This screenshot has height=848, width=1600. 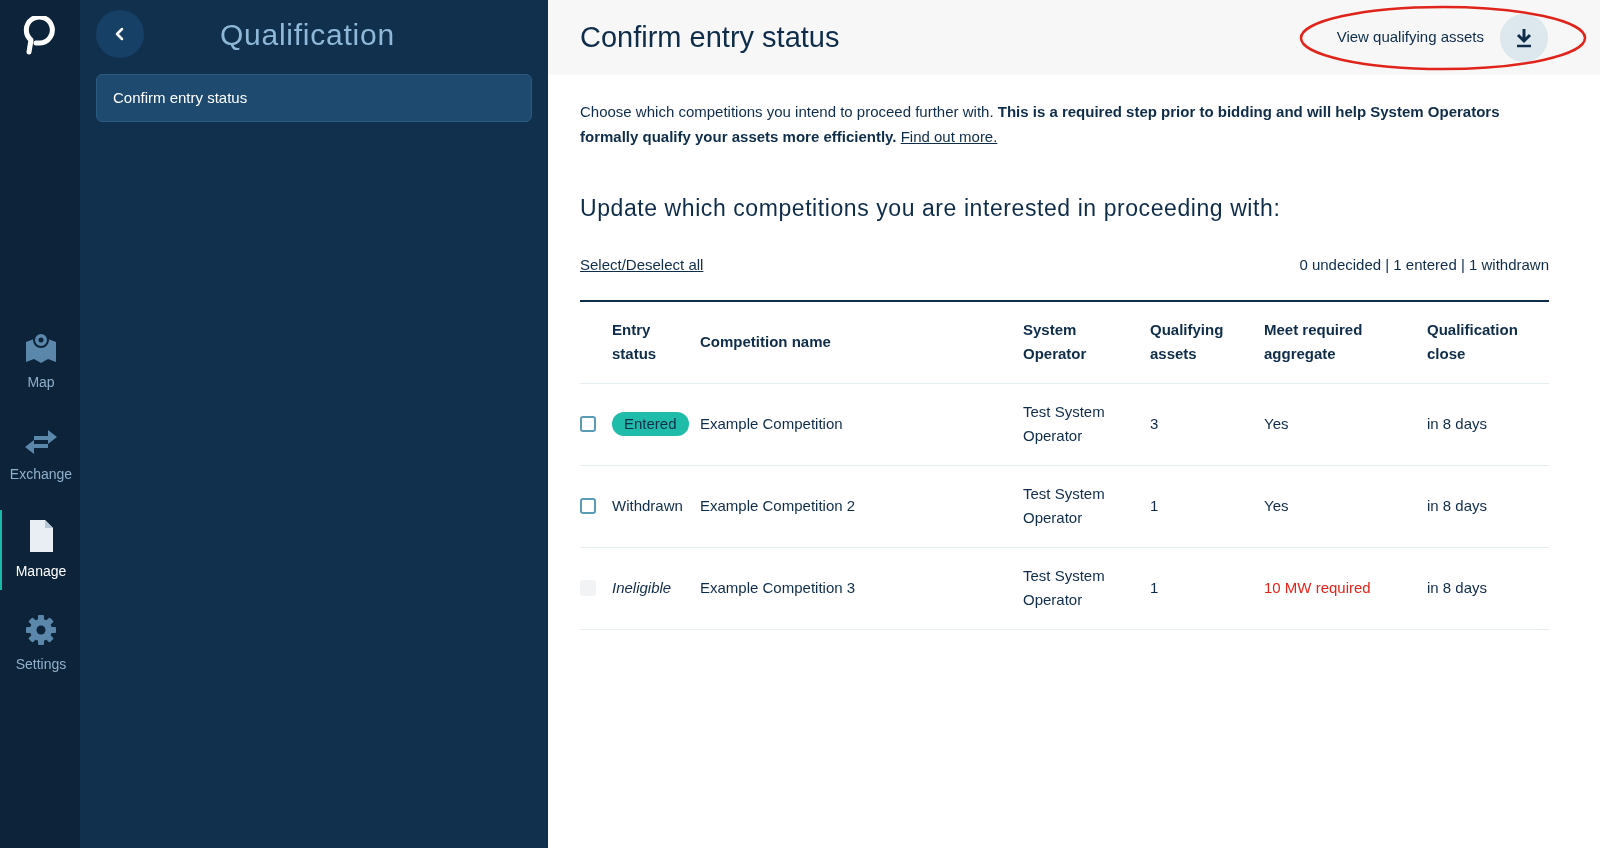 I want to click on sidebar-item: Confirm entry status, so click(x=314, y=98).